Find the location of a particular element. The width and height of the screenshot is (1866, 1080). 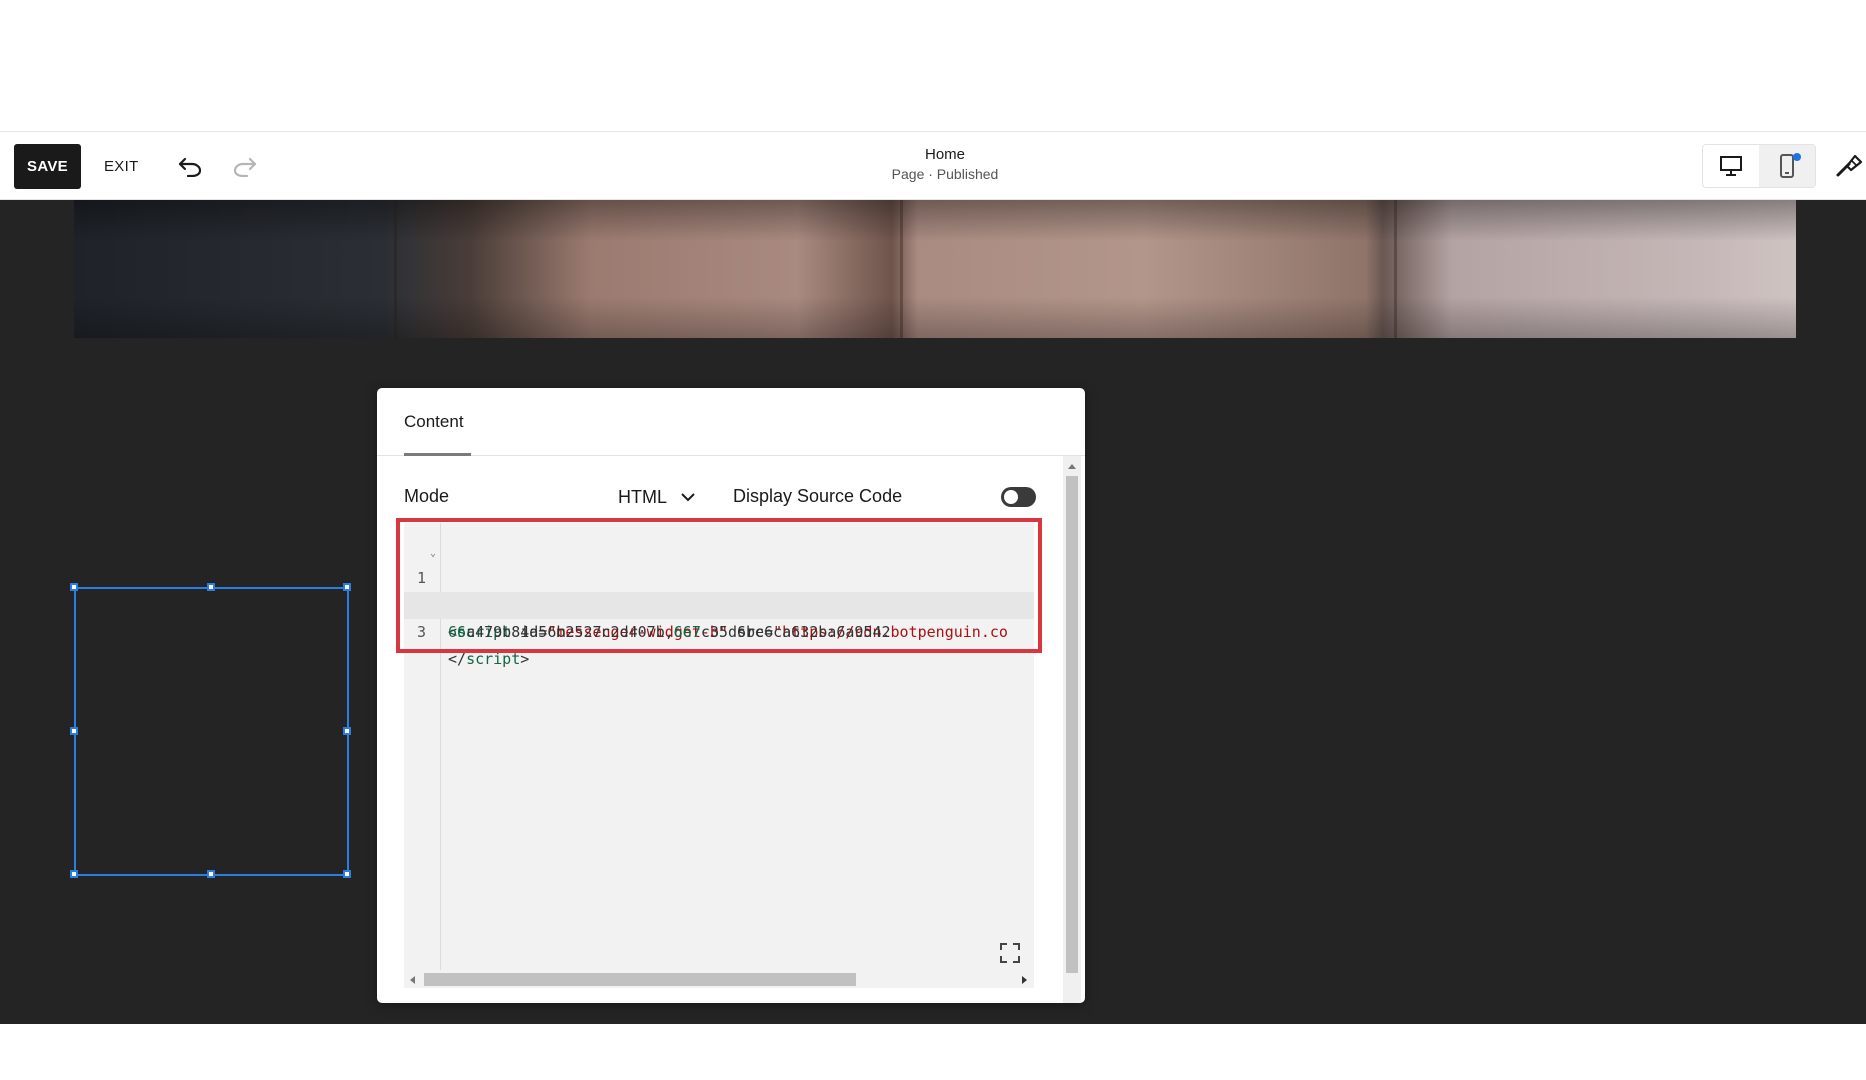

code-token: 667 is located at coordinates (687, 632).